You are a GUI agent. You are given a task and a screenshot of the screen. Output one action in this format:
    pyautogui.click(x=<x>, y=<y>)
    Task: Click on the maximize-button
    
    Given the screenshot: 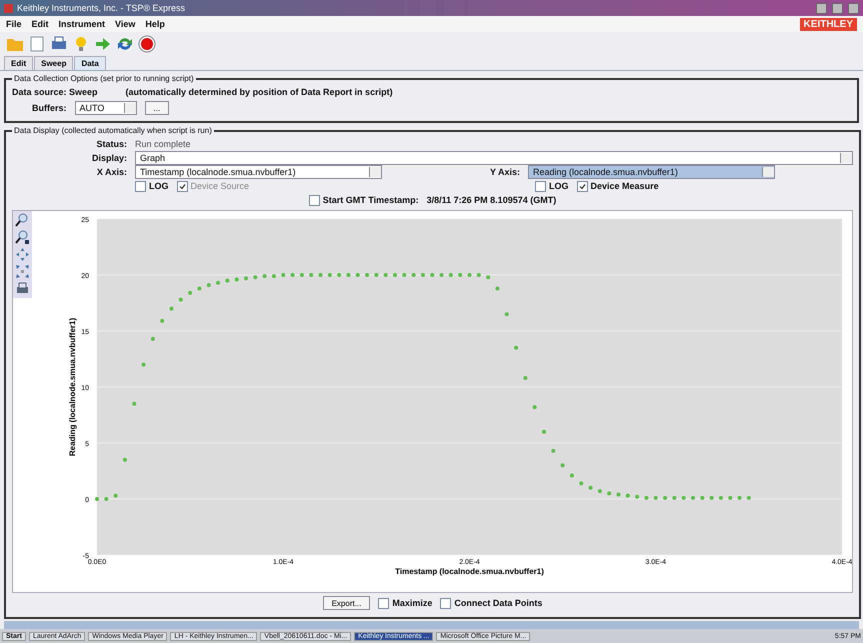 What is the action you would take?
    pyautogui.click(x=837, y=8)
    